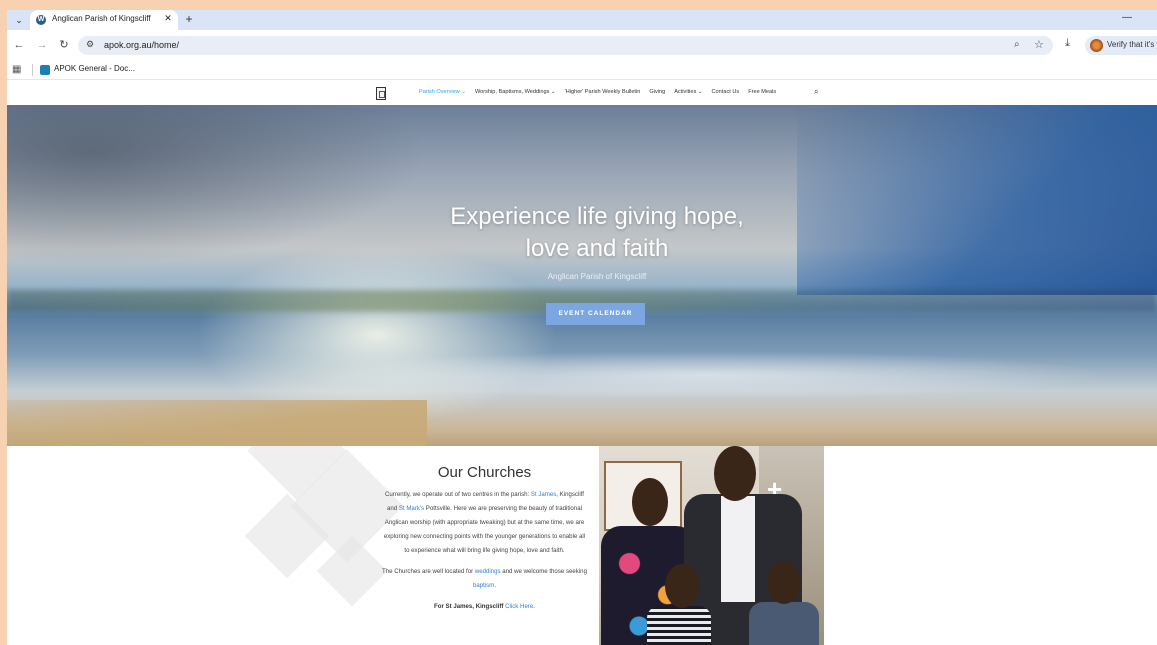 The image size is (1157, 645). What do you see at coordinates (19, 45) in the screenshot?
I see `back-icon: ←` at bounding box center [19, 45].